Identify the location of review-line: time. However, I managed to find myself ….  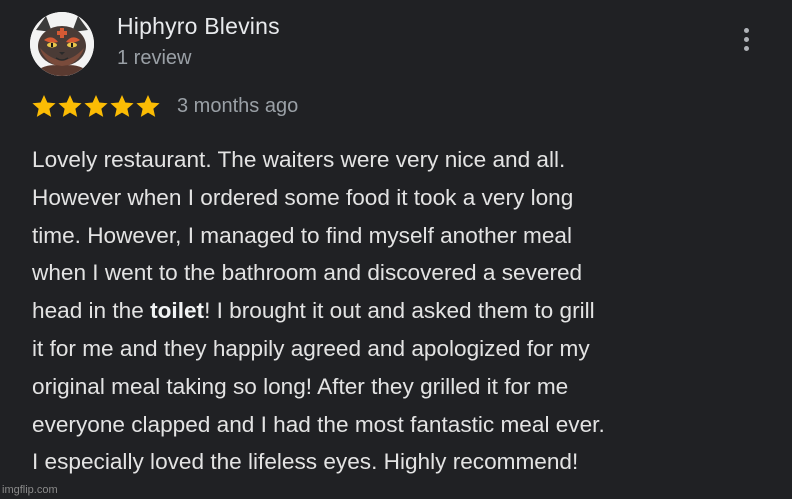
(302, 235).